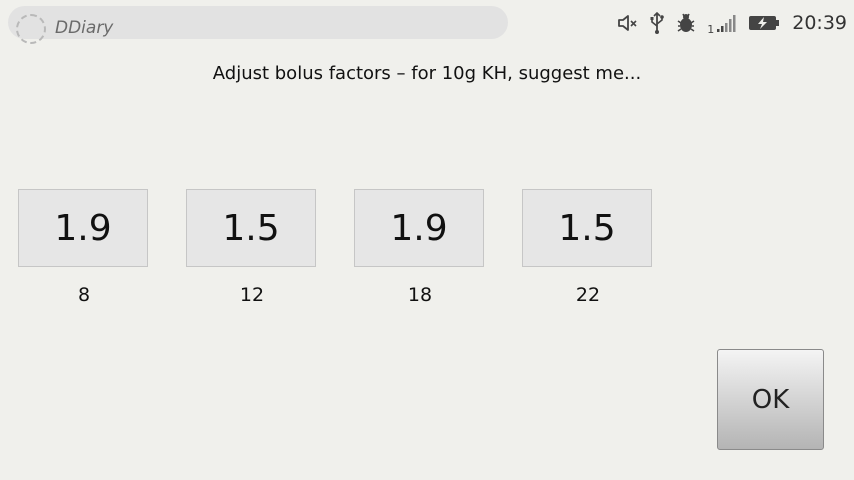 This screenshot has width=854, height=480. Describe the element at coordinates (587, 228) in the screenshot. I see `bolus-factor-22: 1.5` at that location.